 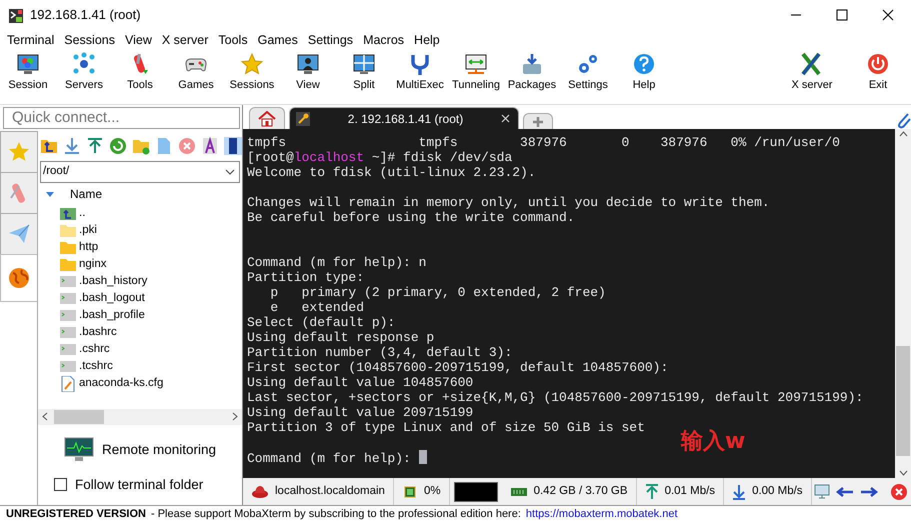 What do you see at coordinates (476, 72) in the screenshot?
I see `toolbar-button: Tunneling` at bounding box center [476, 72].